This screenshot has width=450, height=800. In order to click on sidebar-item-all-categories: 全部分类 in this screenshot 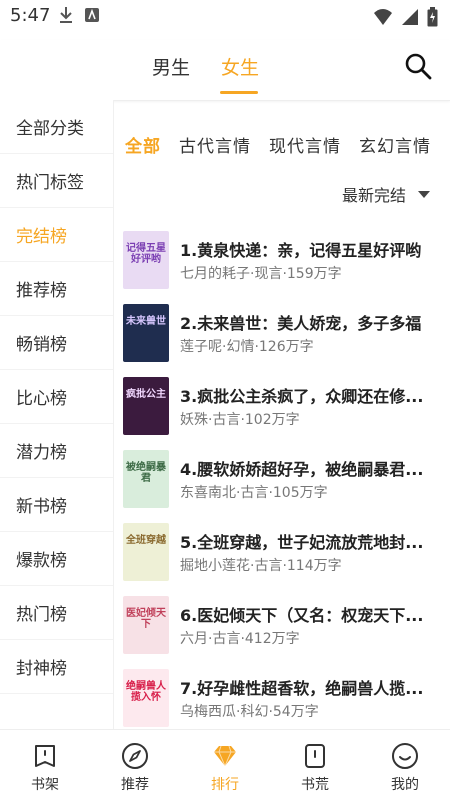, I will do `click(56, 127)`.